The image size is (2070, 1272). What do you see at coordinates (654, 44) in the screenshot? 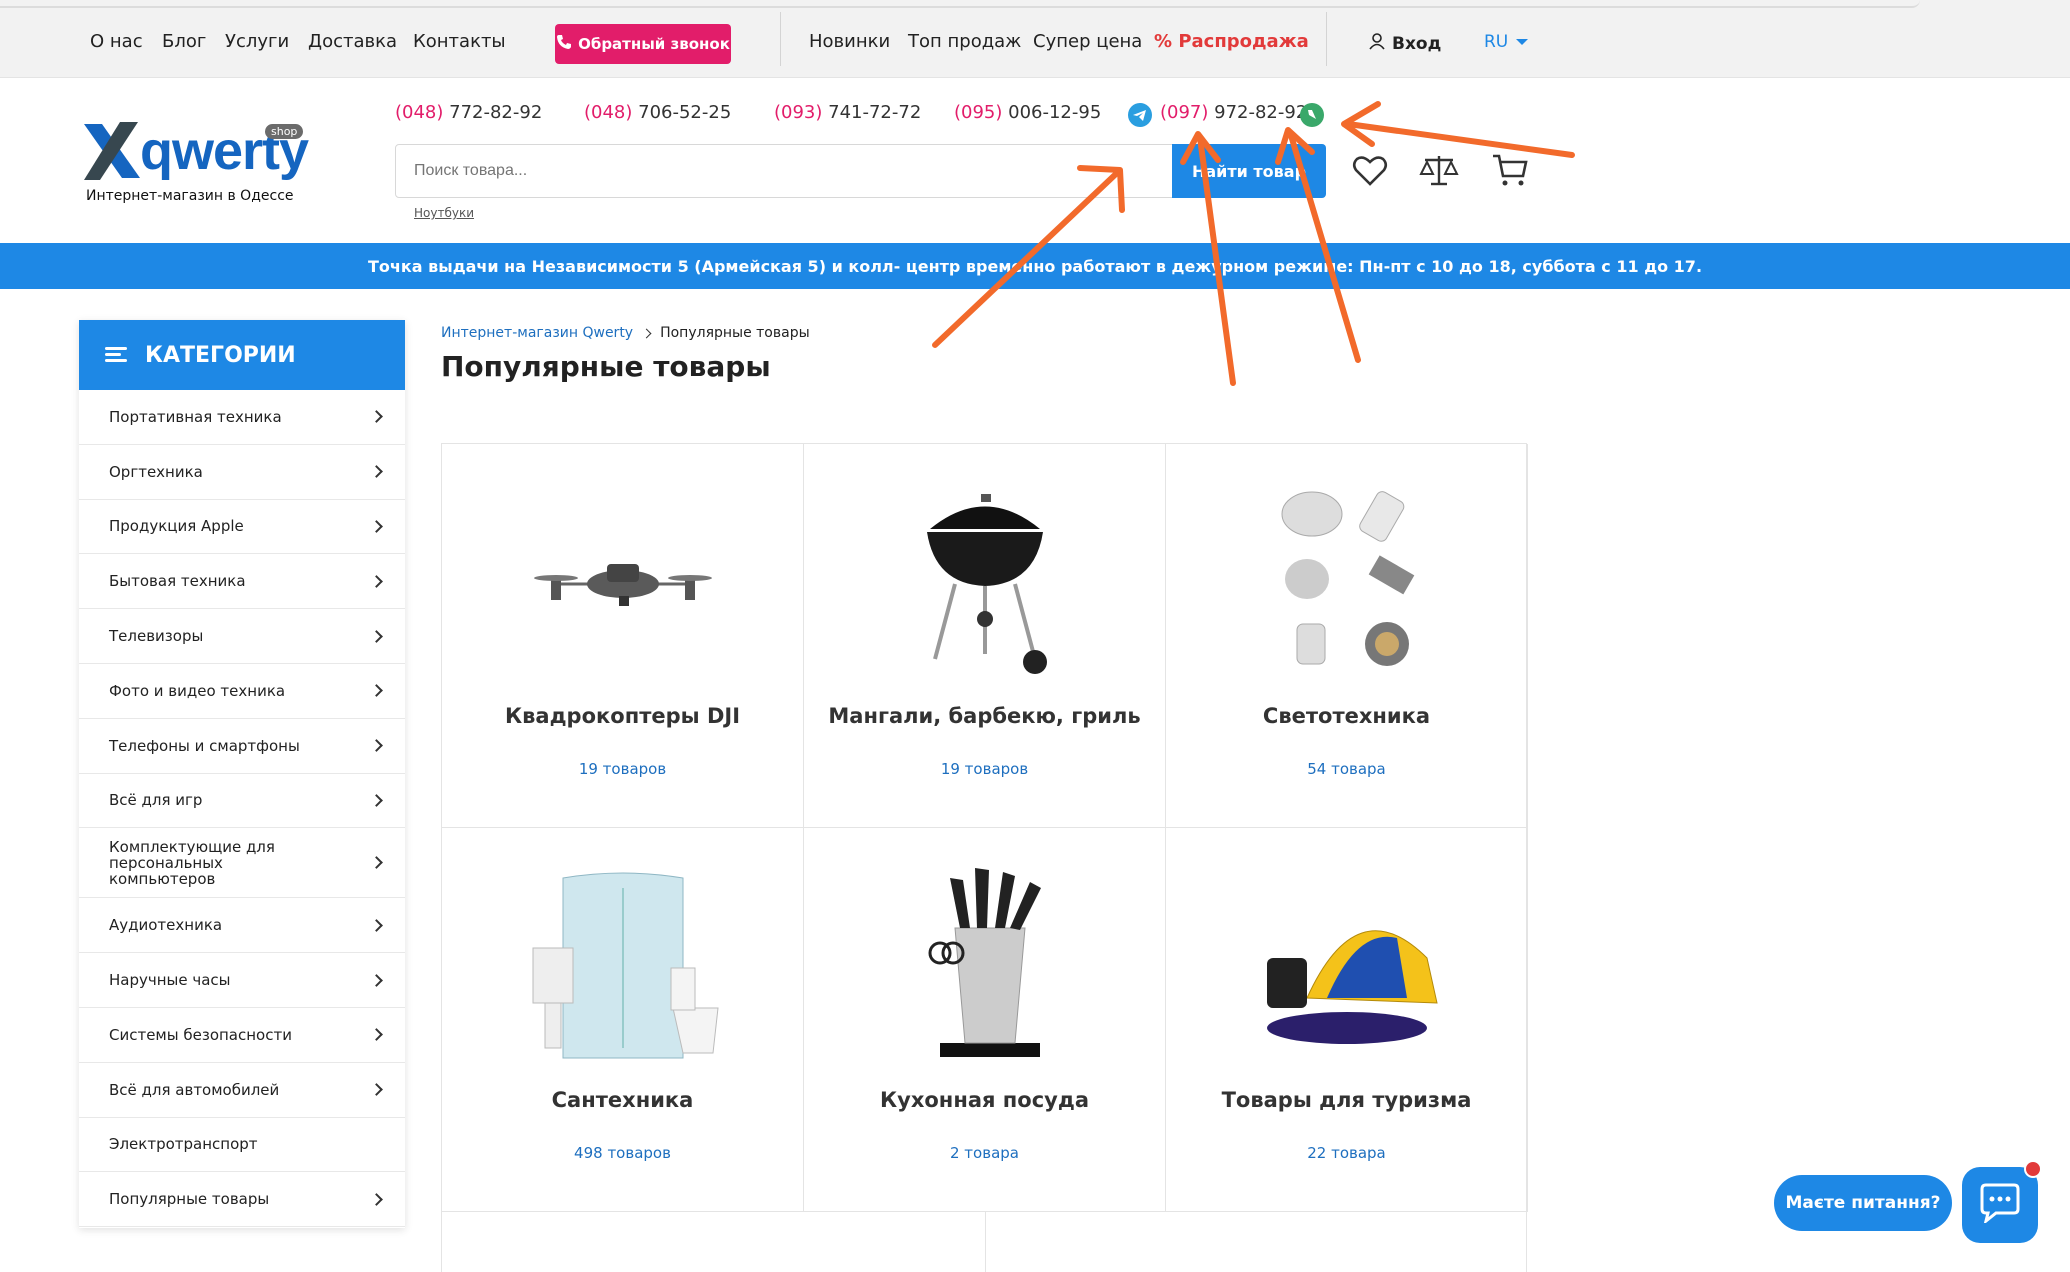
I see `callback-label: Обратный звонок` at bounding box center [654, 44].